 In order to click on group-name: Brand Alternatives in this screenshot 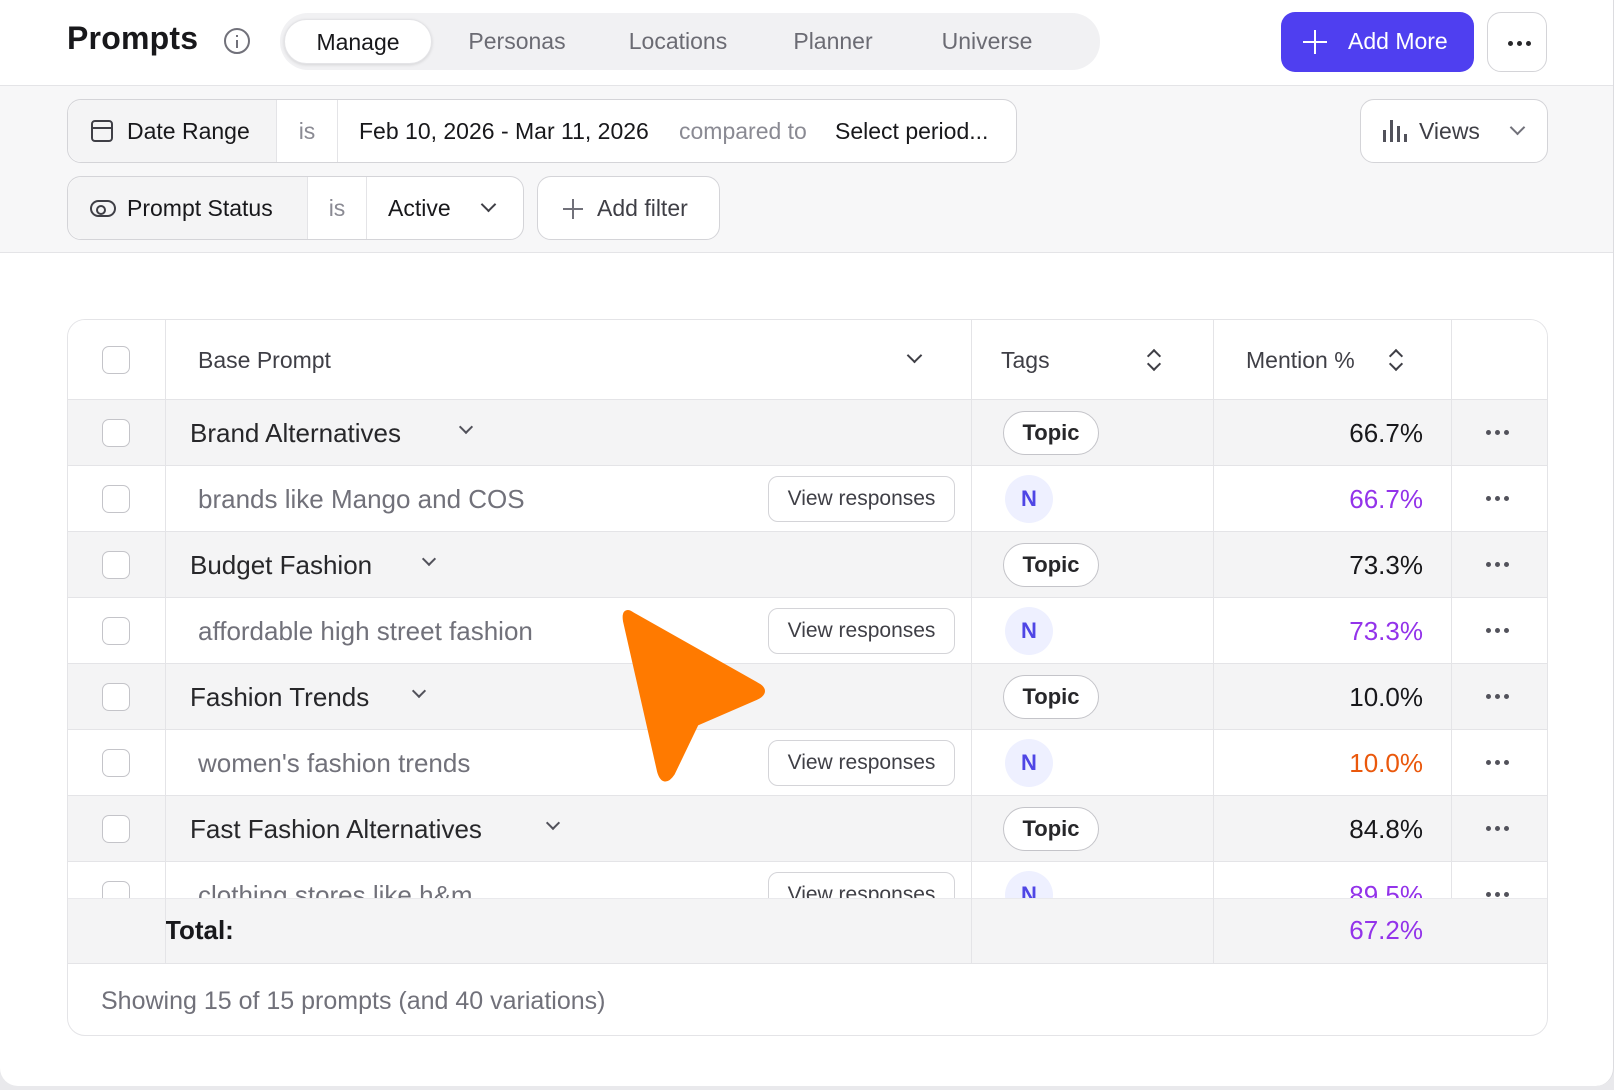, I will do `click(296, 433)`.